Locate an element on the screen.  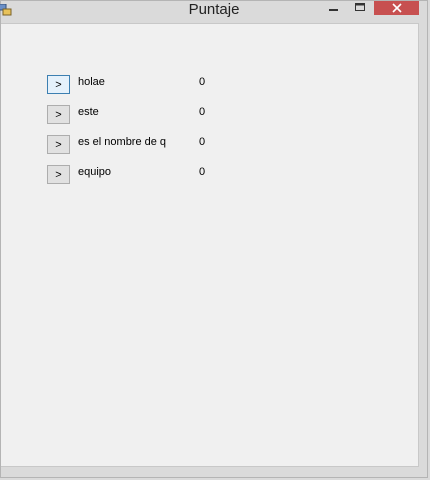
maximize-icon is located at coordinates (360, 7).